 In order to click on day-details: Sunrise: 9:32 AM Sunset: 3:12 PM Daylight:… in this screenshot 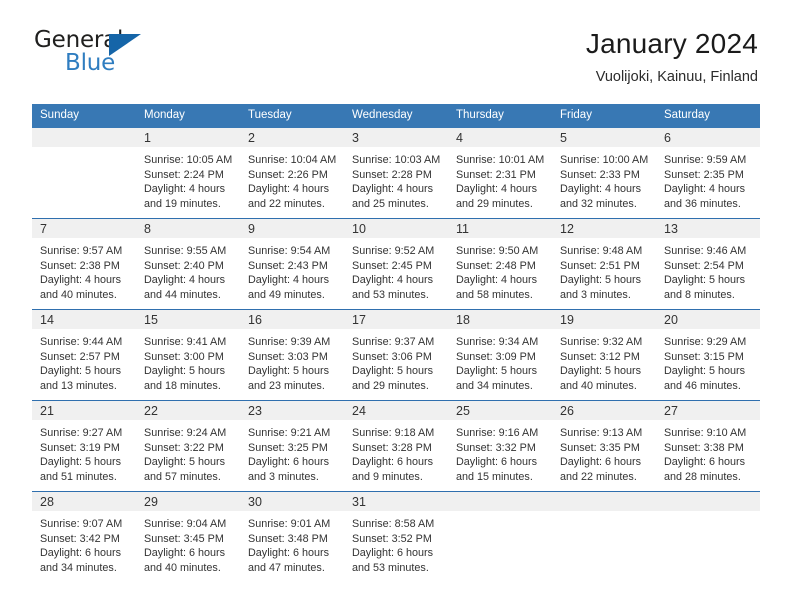, I will do `click(604, 361)`.